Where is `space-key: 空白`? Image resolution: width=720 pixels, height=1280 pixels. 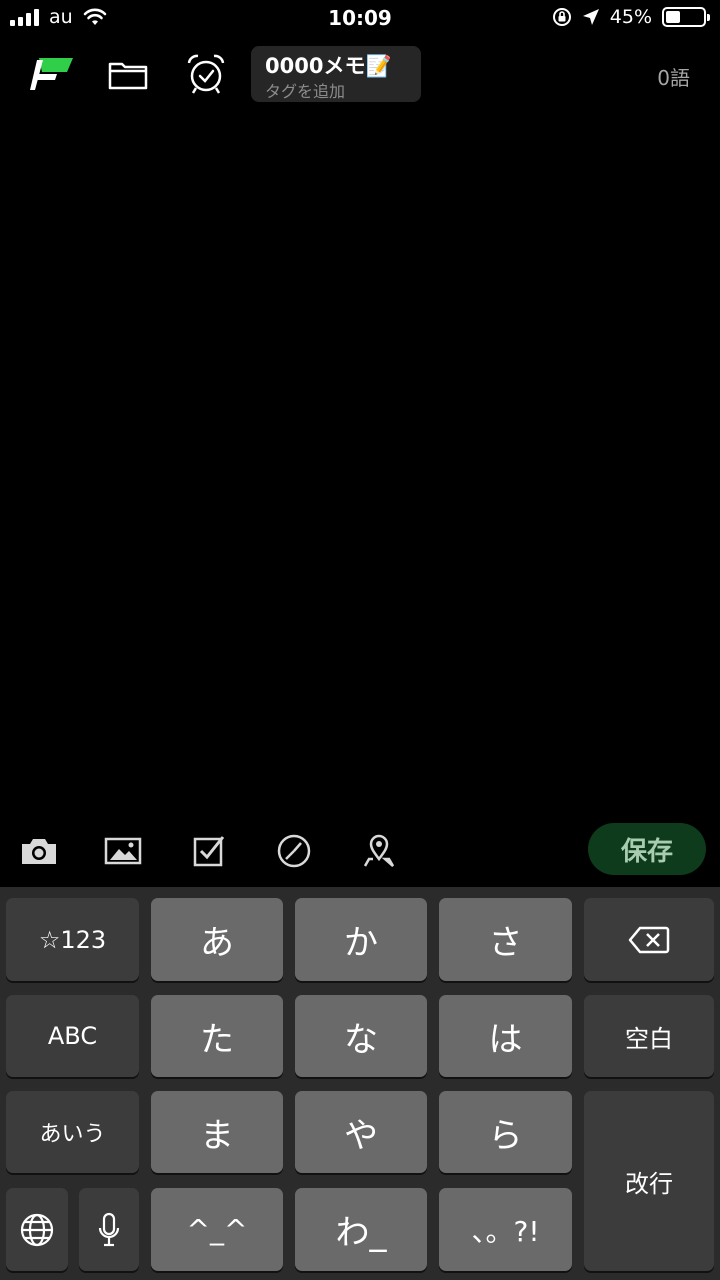 space-key: 空白 is located at coordinates (649, 1036).